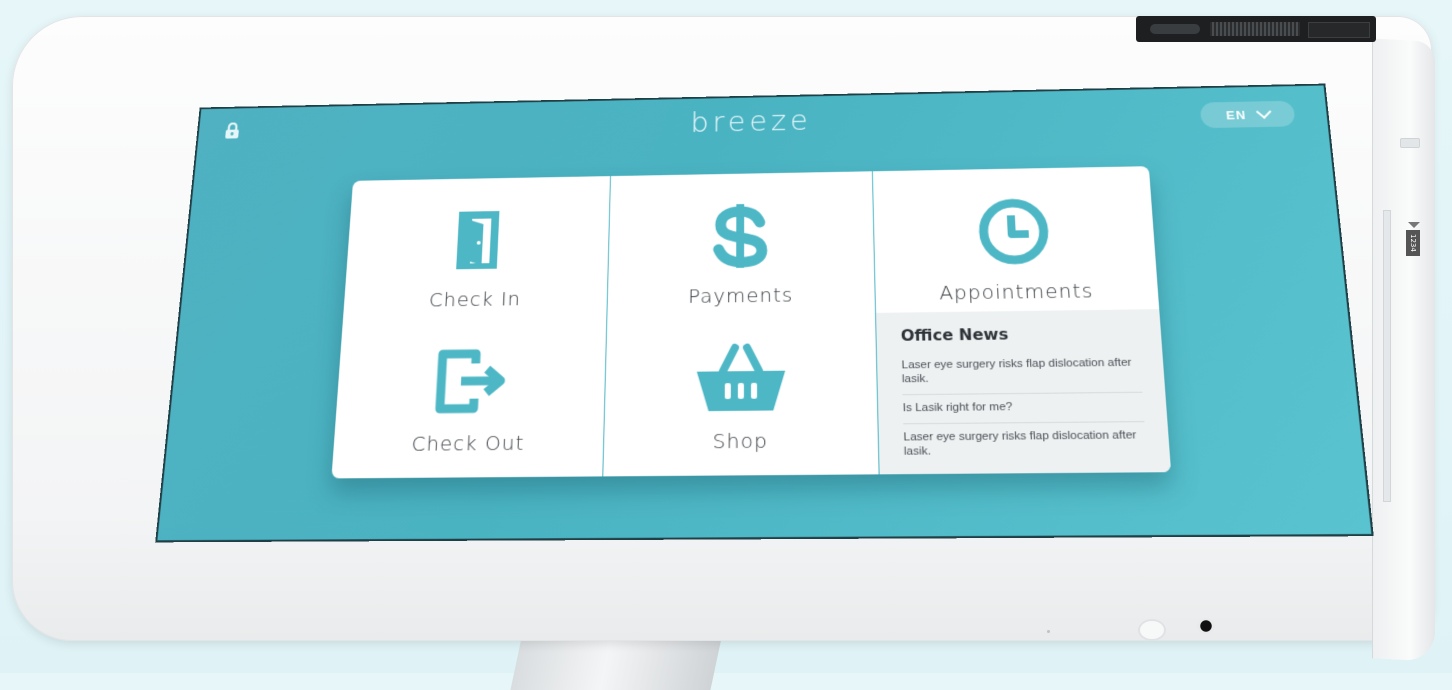  What do you see at coordinates (740, 441) in the screenshot?
I see `shop-label: Shop` at bounding box center [740, 441].